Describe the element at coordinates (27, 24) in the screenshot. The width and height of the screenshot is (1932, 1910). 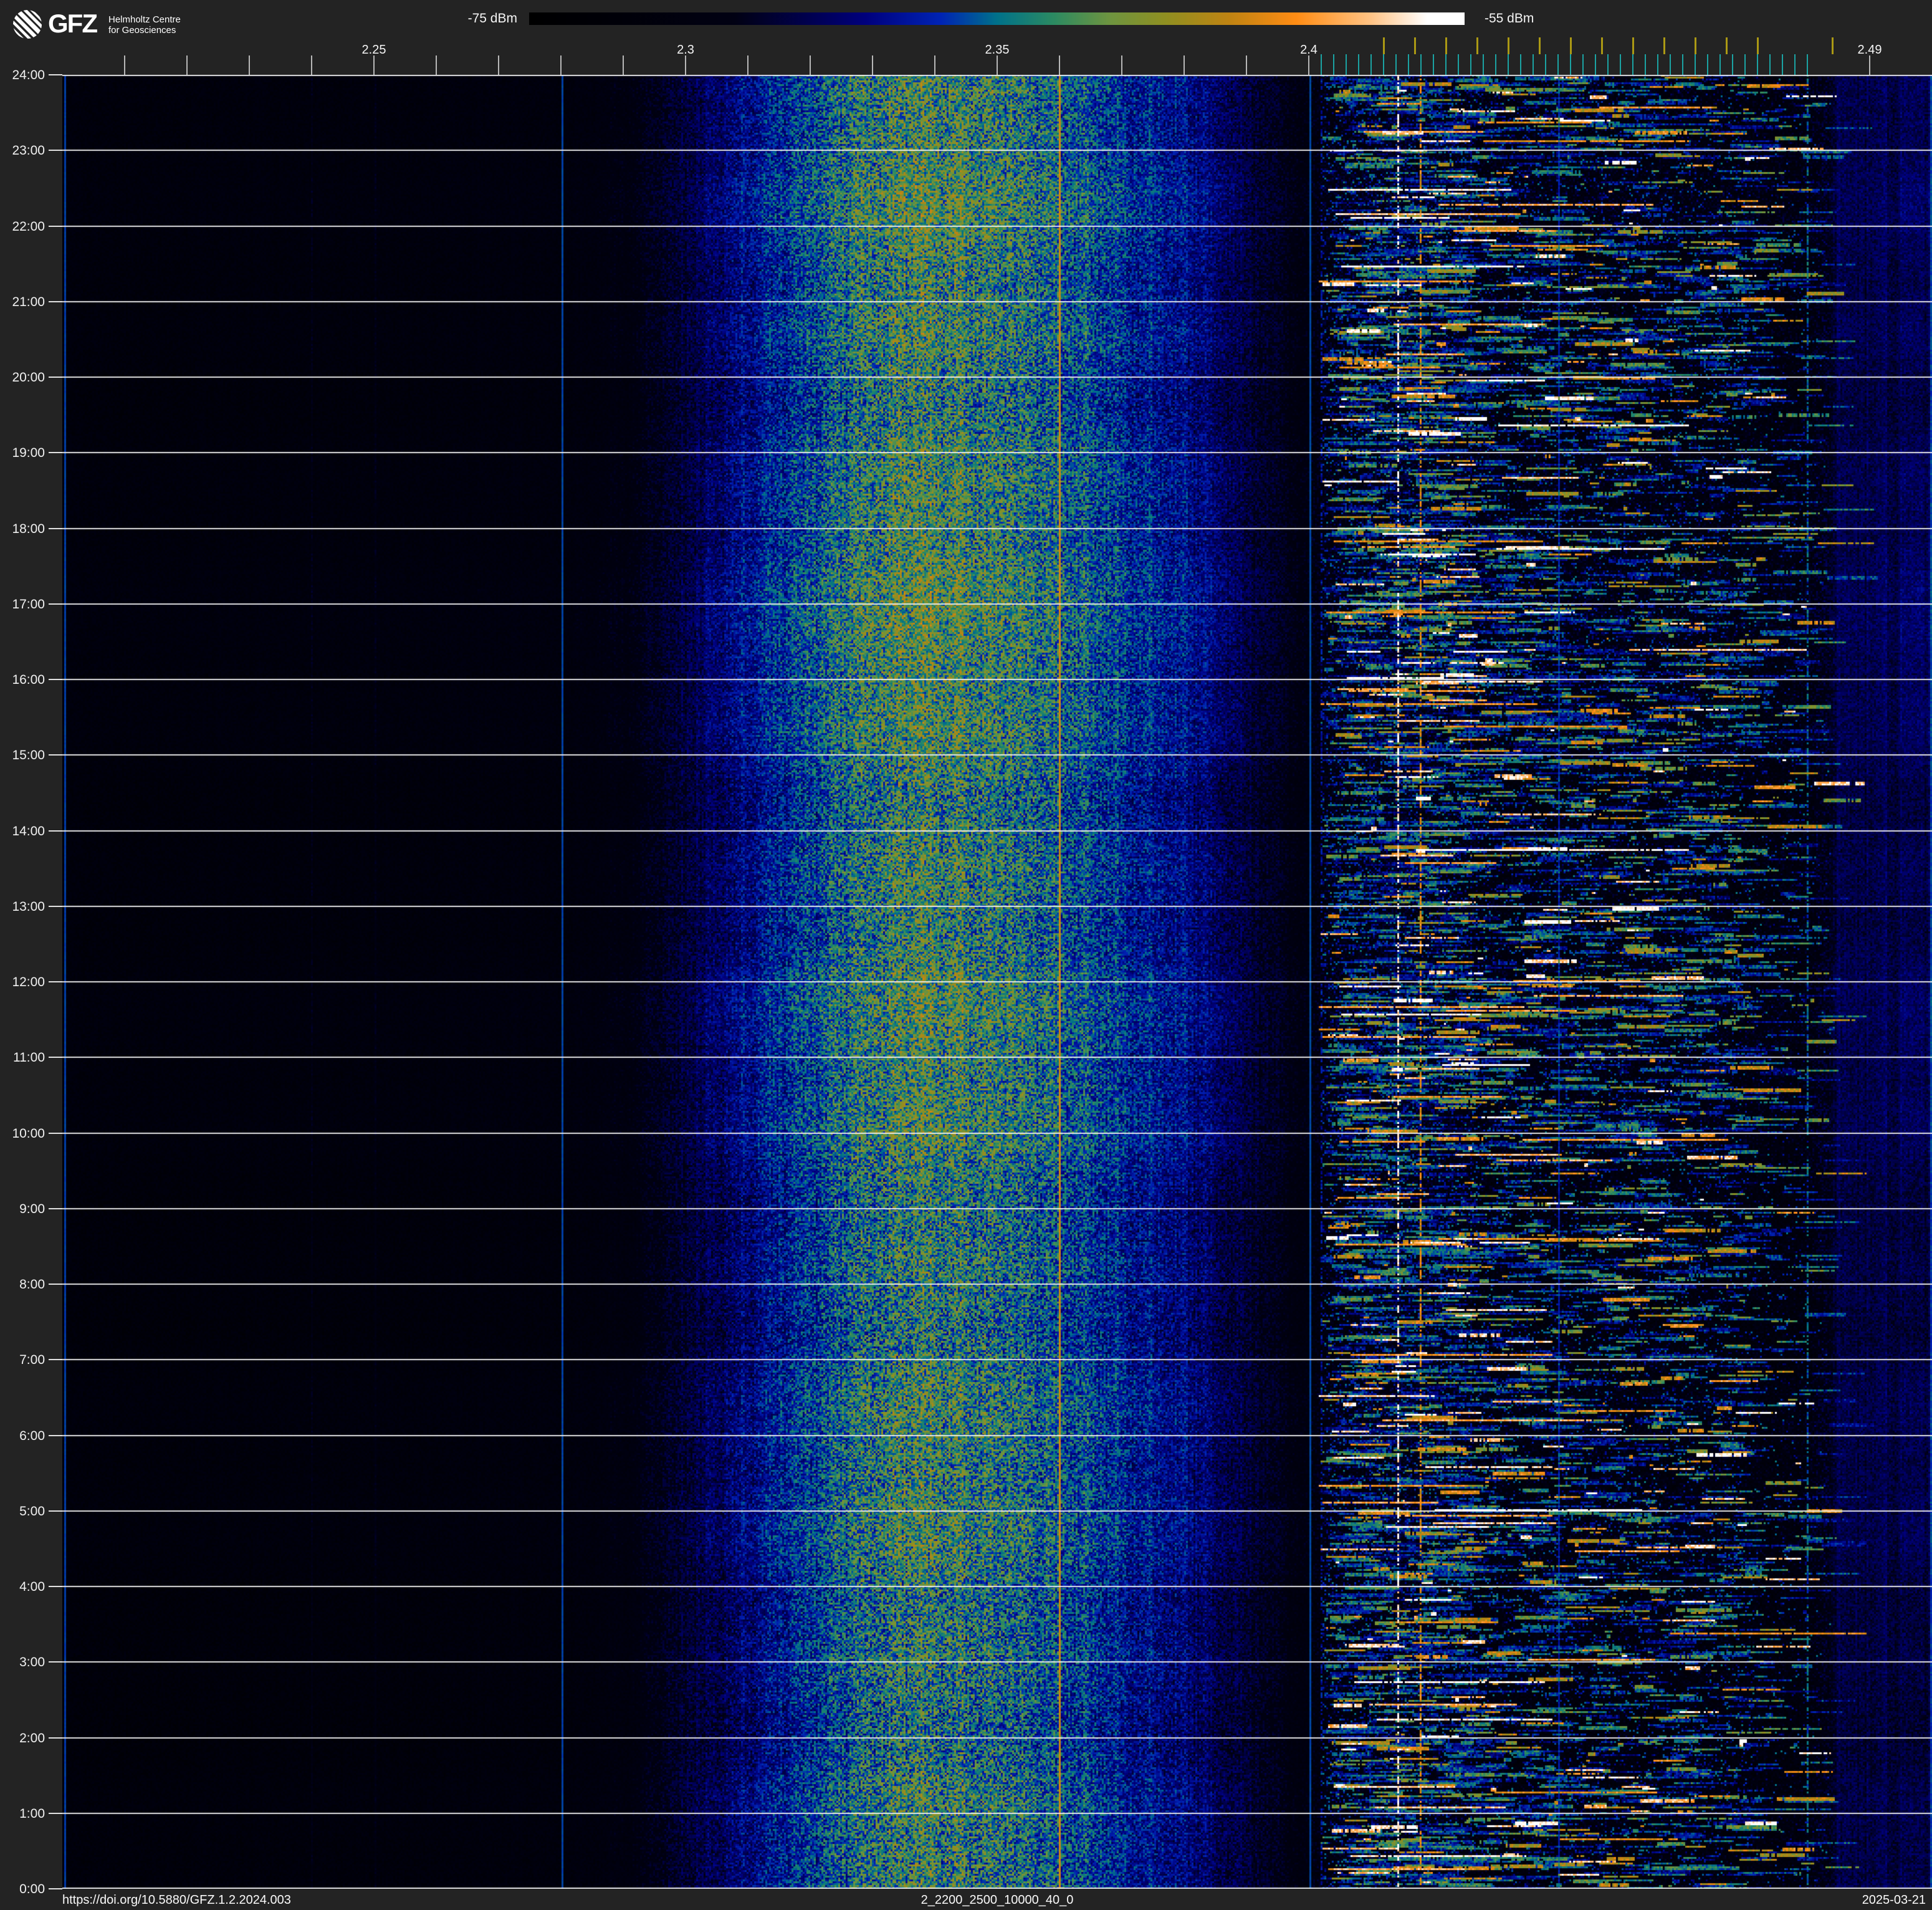
I see `gfz-logo-icon` at that location.